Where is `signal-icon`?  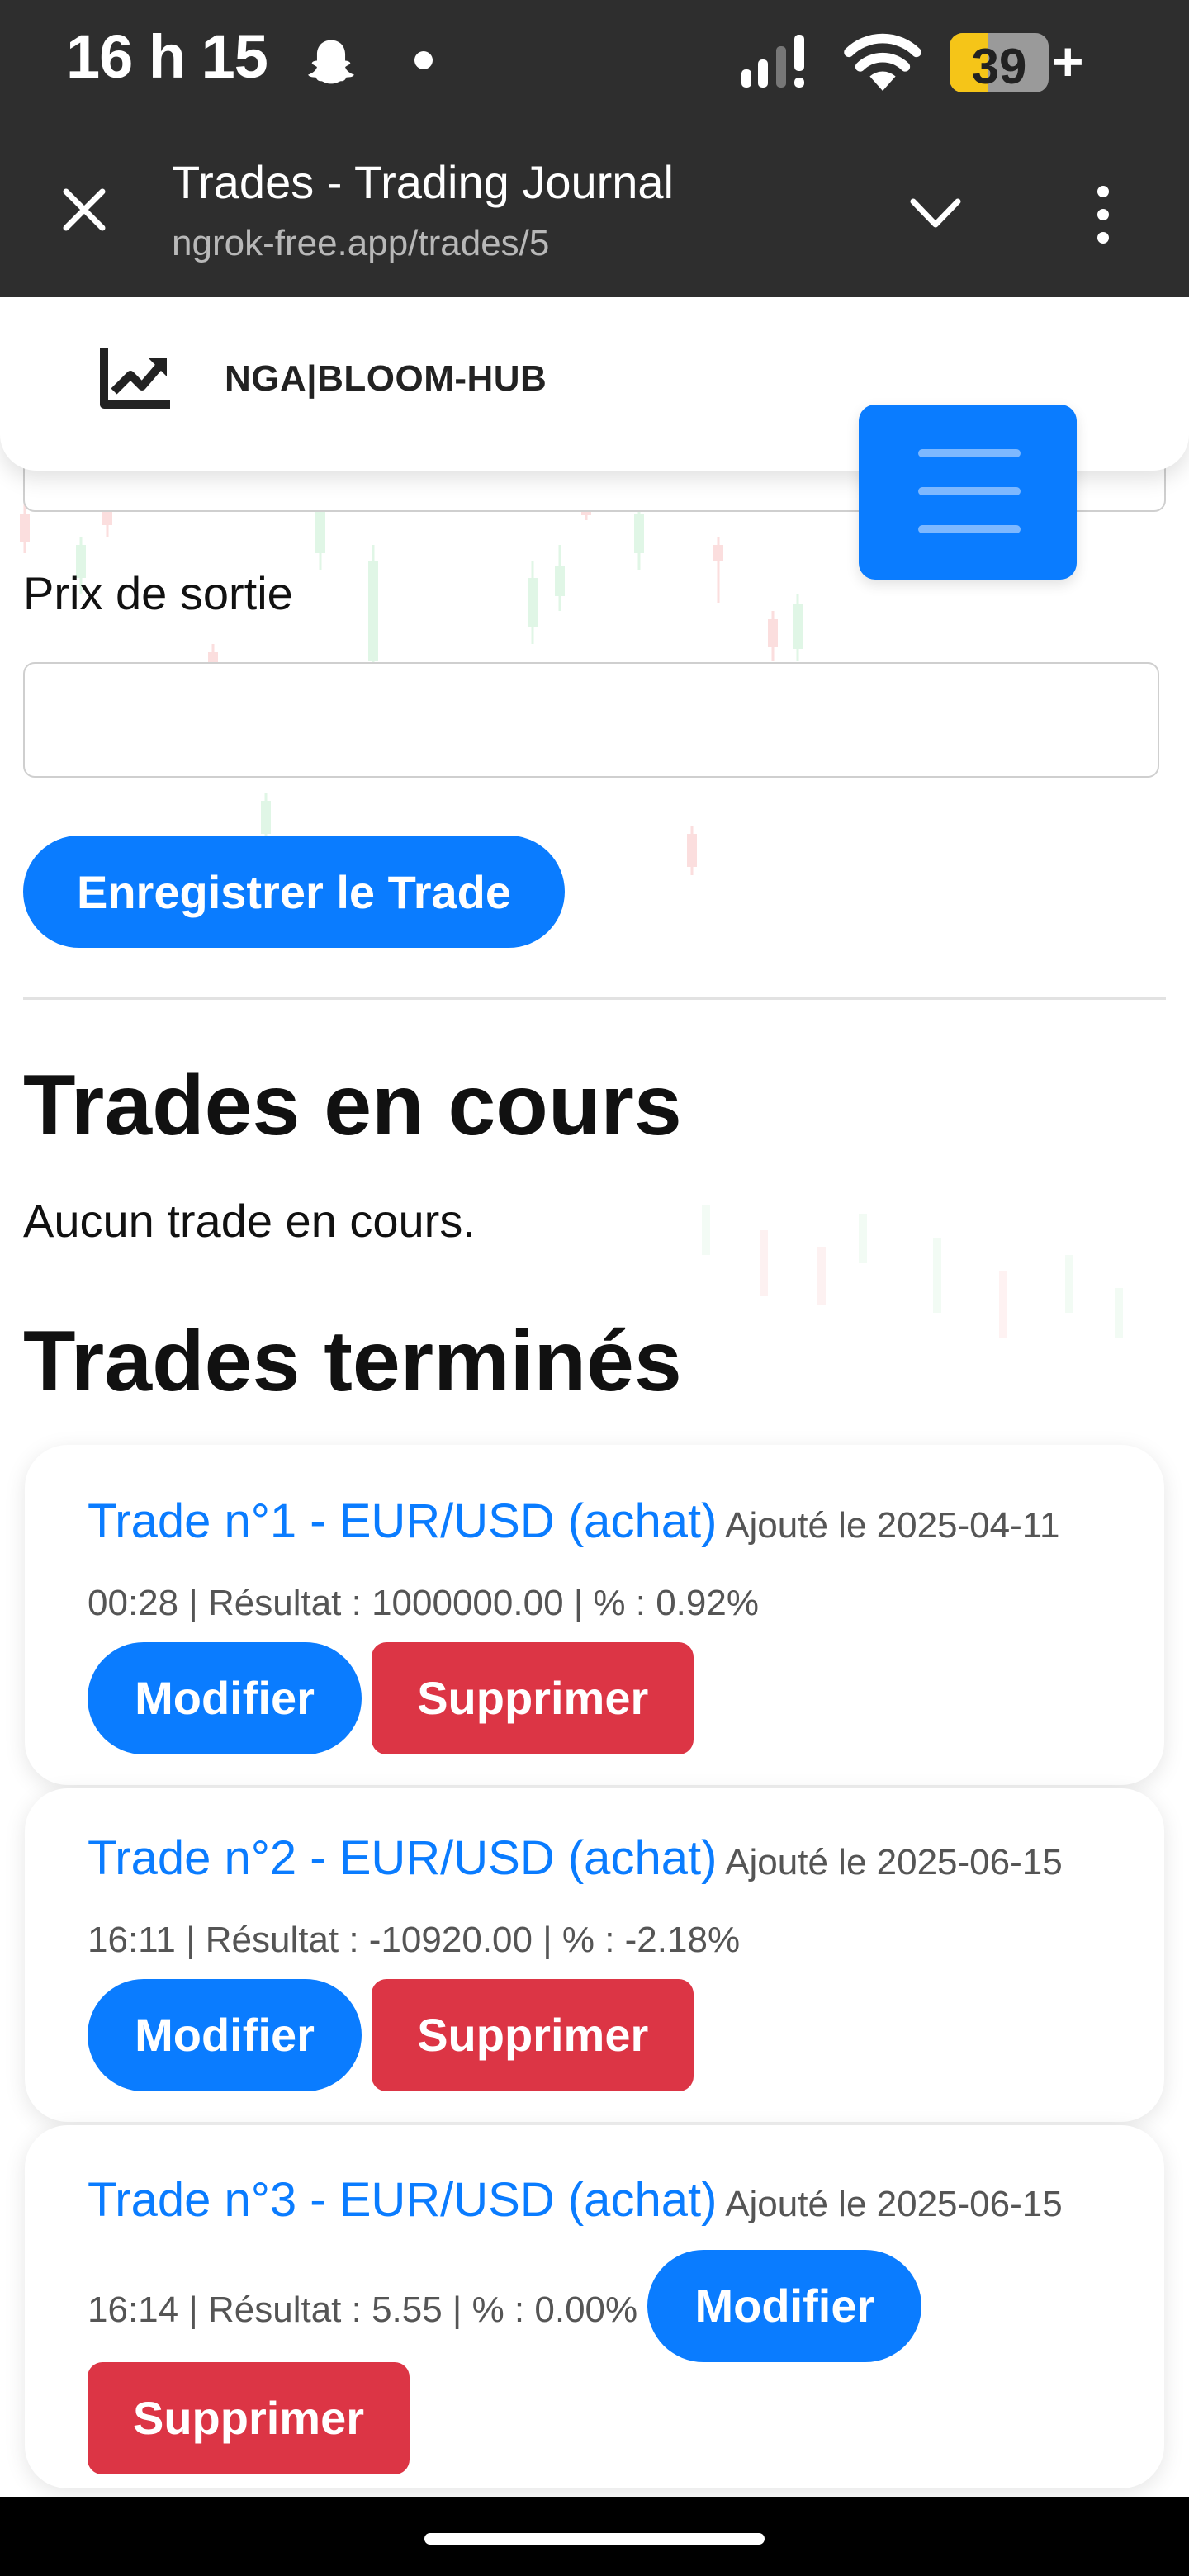 signal-icon is located at coordinates (772, 61).